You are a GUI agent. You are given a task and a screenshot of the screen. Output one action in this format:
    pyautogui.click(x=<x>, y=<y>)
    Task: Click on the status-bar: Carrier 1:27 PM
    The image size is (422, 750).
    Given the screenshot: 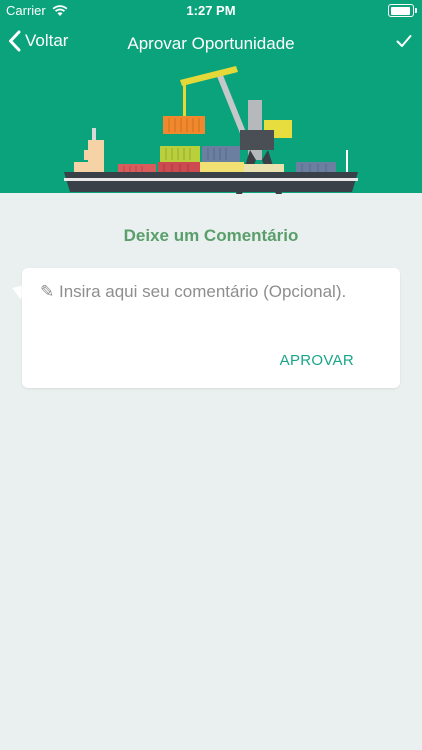 What is the action you would take?
    pyautogui.click(x=211, y=11)
    